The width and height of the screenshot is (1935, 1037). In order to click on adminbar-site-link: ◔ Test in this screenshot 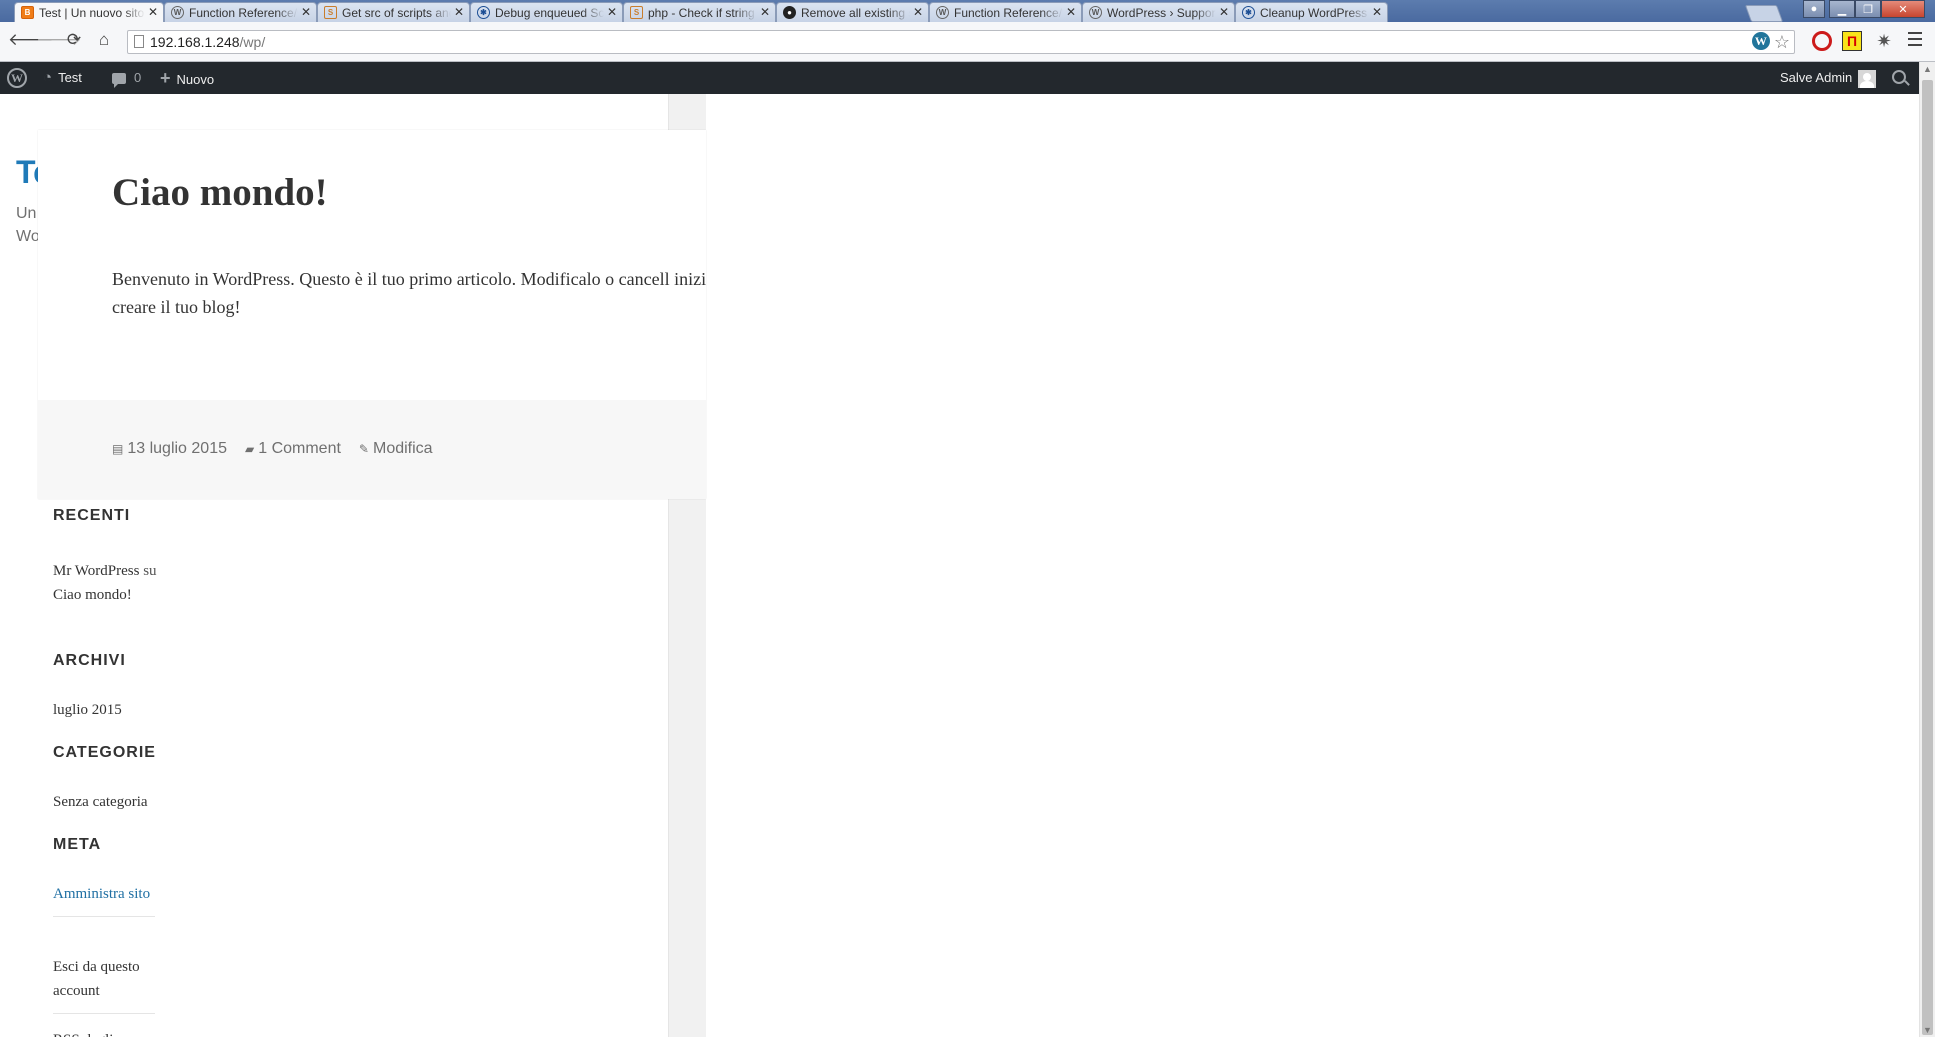, I will do `click(62, 78)`.